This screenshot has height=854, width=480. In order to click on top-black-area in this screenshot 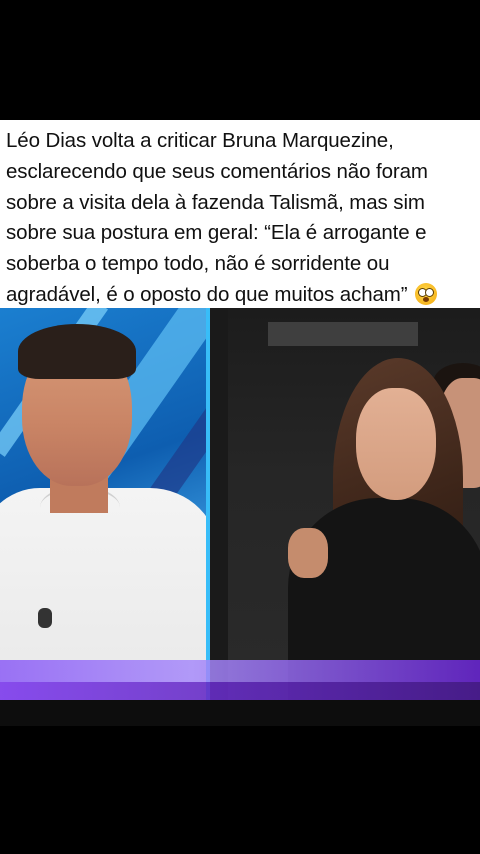, I will do `click(240, 60)`.